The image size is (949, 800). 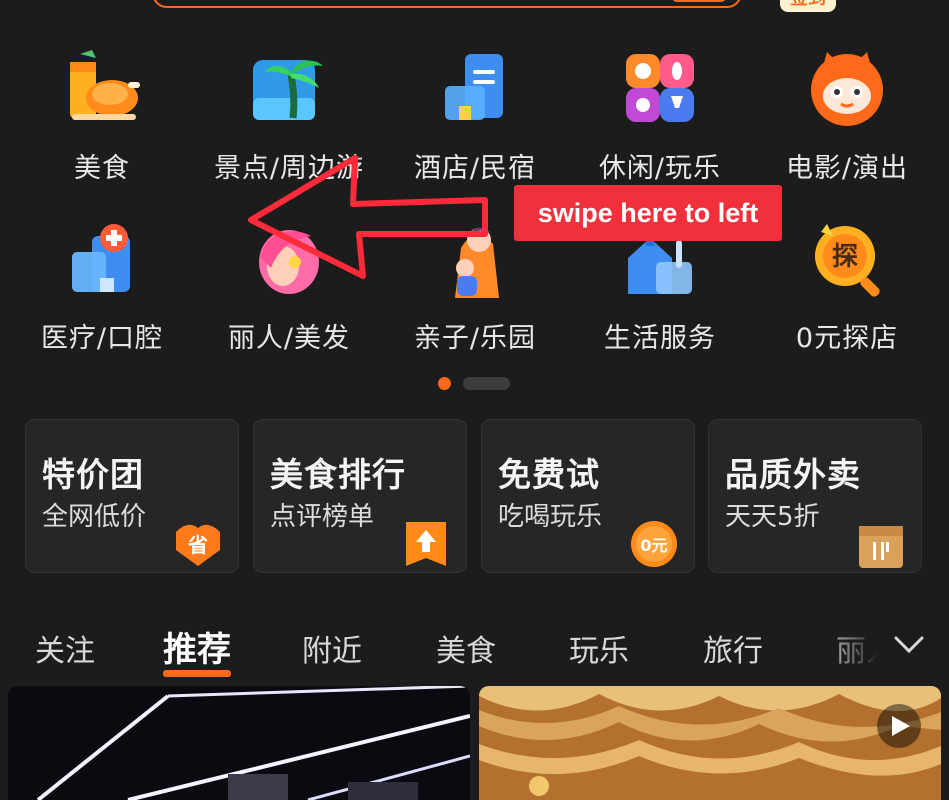 I want to click on category-food: 美食, so click(x=102, y=116).